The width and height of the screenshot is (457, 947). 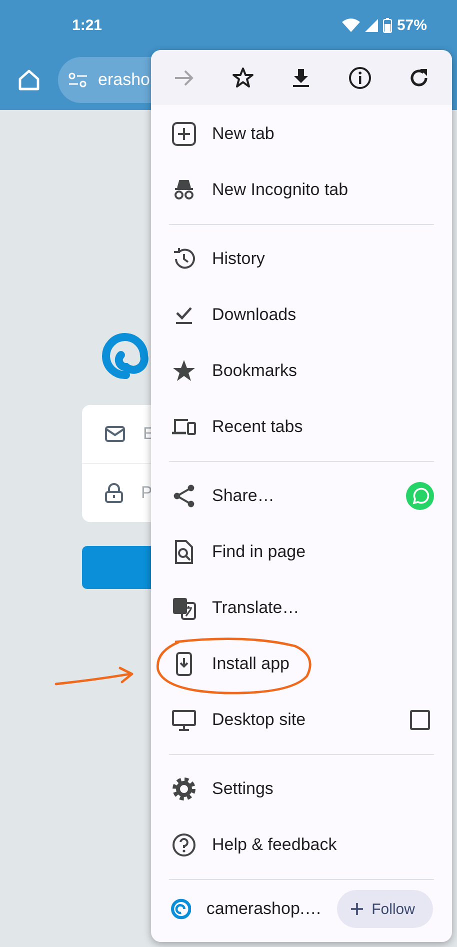 What do you see at coordinates (87, 25) in the screenshot?
I see `status-time: 1:21` at bounding box center [87, 25].